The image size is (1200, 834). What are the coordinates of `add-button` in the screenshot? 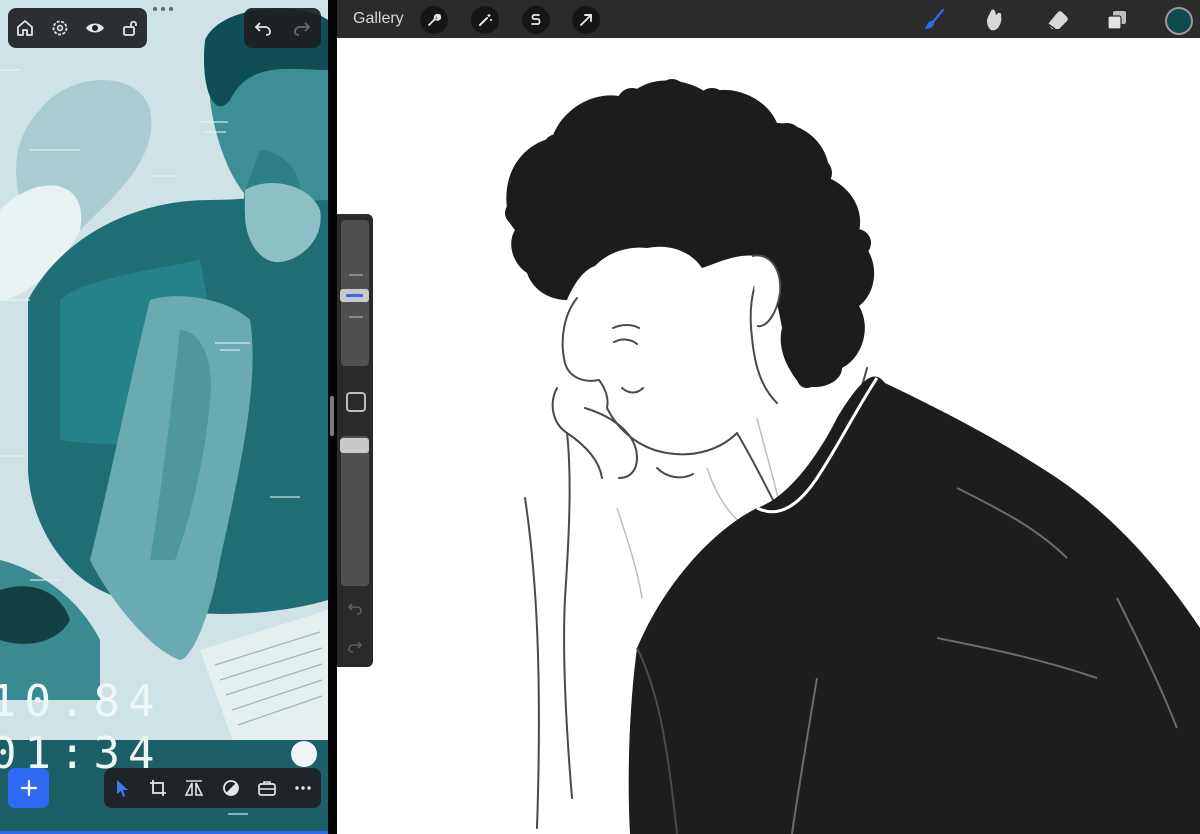 It's located at (28, 788).